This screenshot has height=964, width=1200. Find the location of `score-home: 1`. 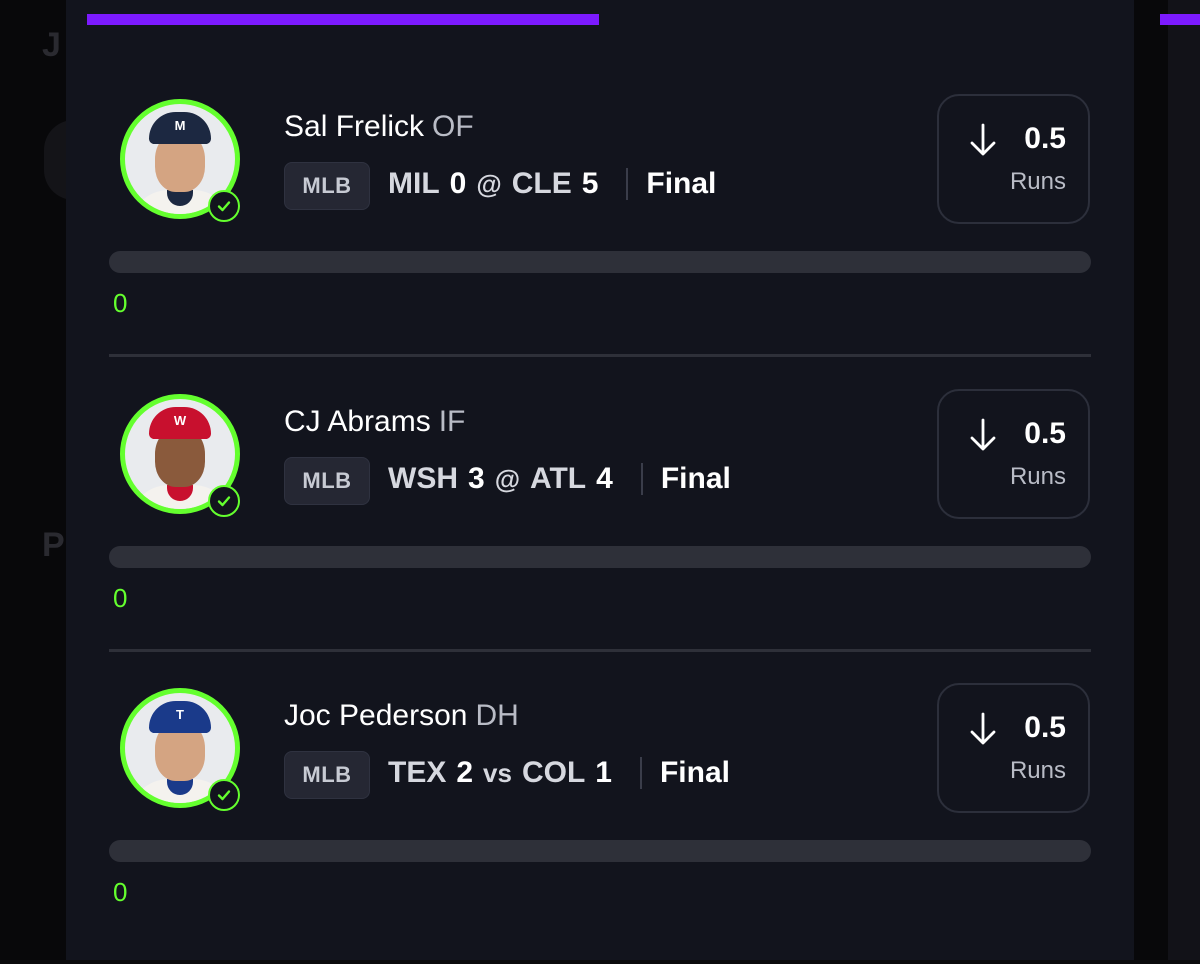

score-home: 1 is located at coordinates (603, 772).